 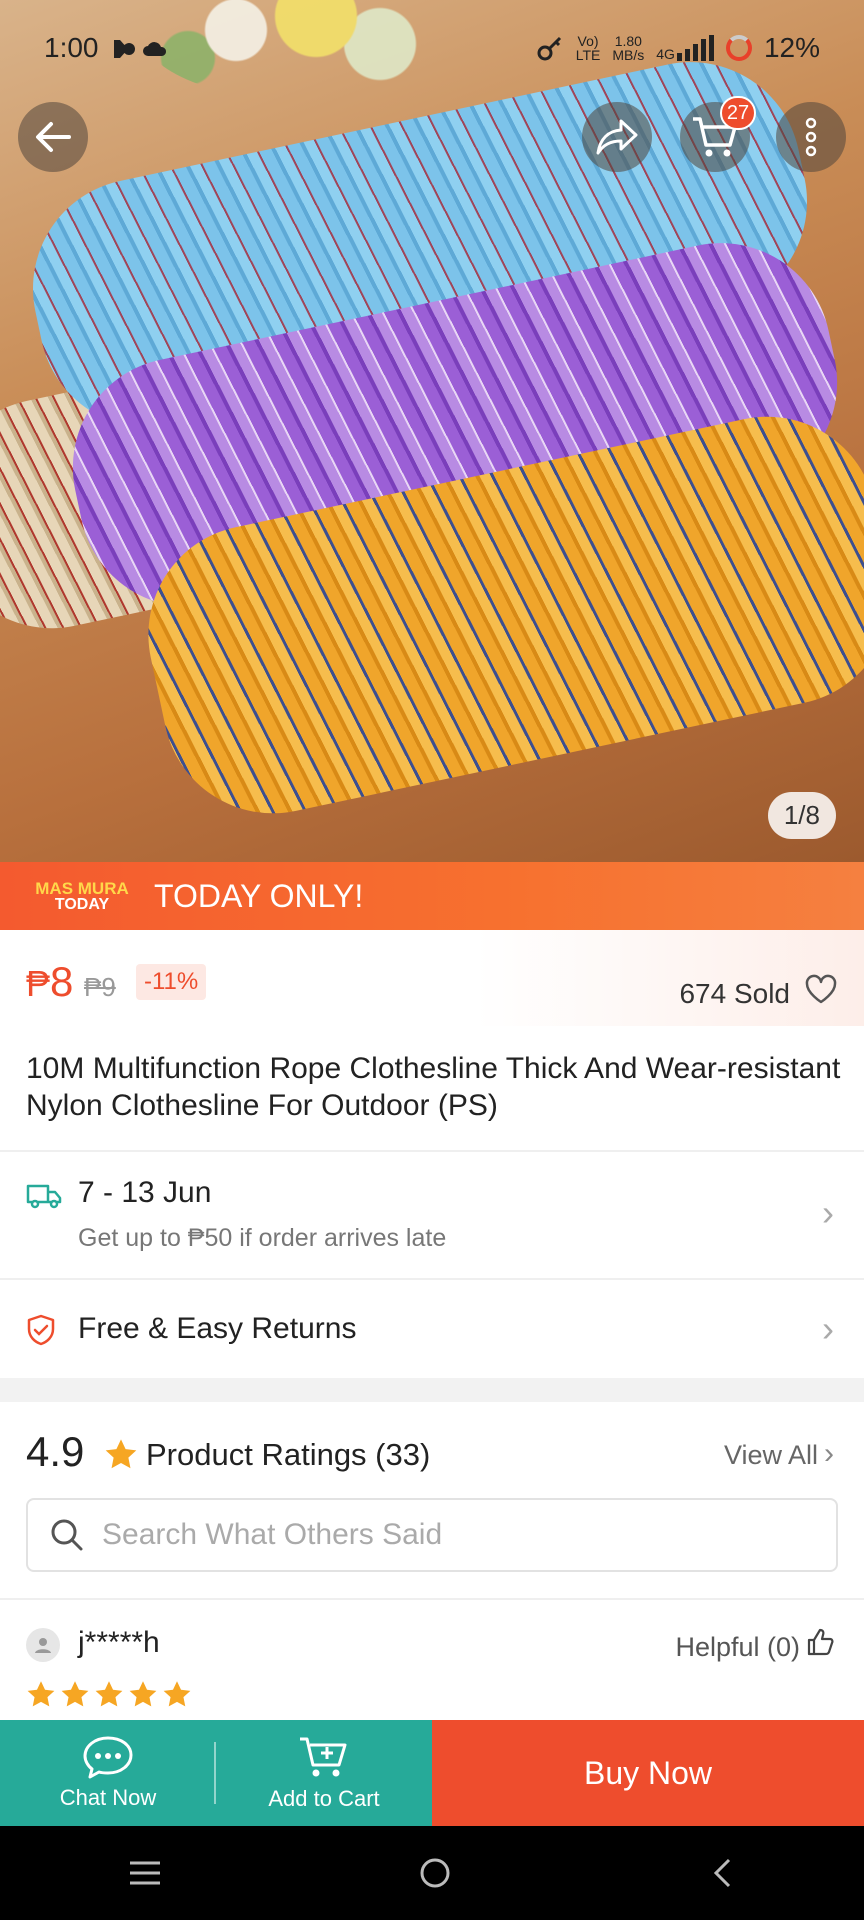 I want to click on system-nav-bar, so click(x=432, y=1873).